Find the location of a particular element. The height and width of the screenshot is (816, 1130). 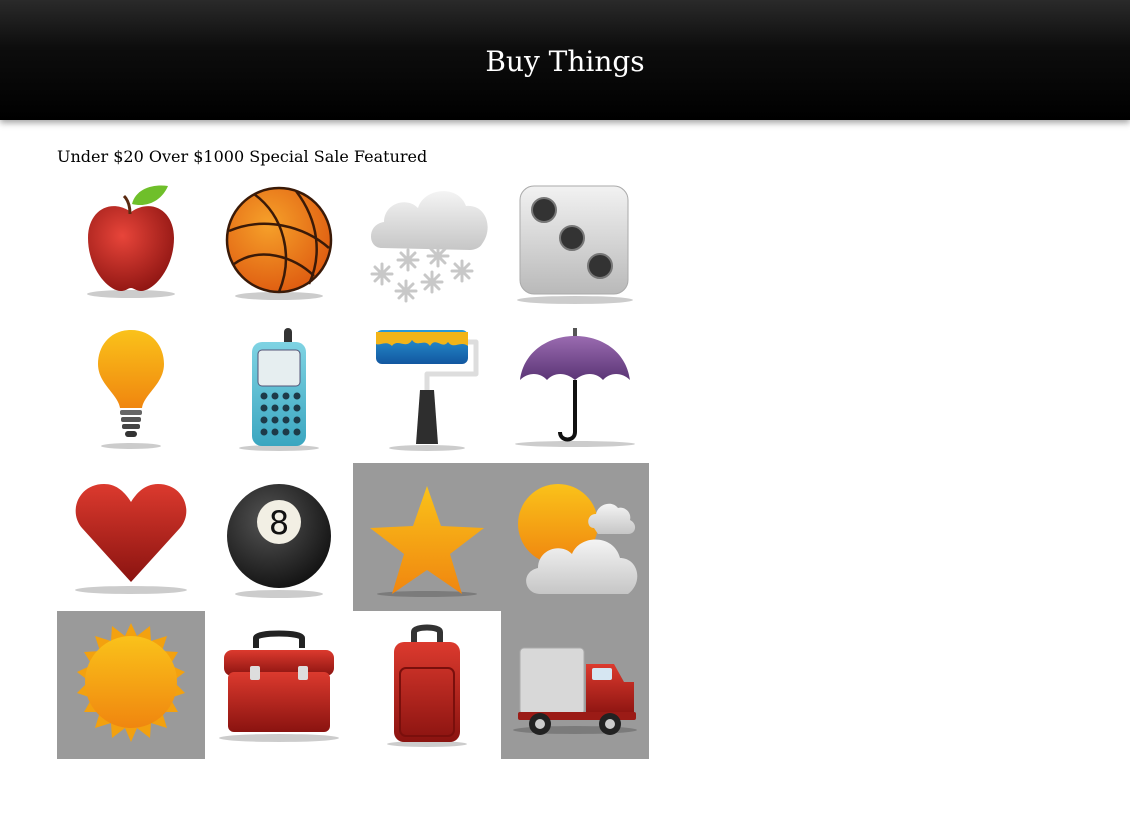

filter-under-20-link: Under $20 is located at coordinates (100, 156).